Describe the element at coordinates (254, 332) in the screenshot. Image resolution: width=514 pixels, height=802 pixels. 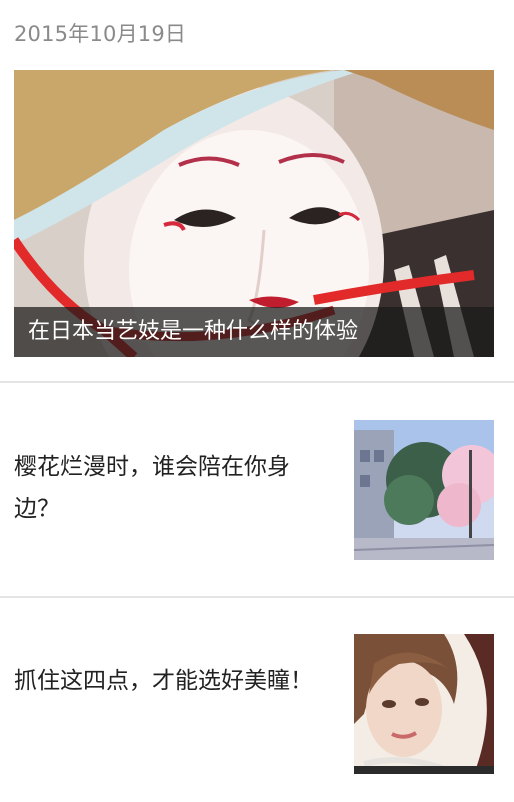
I see `hero-caption: 在日本当艺妓是一种什么样的体验` at that location.